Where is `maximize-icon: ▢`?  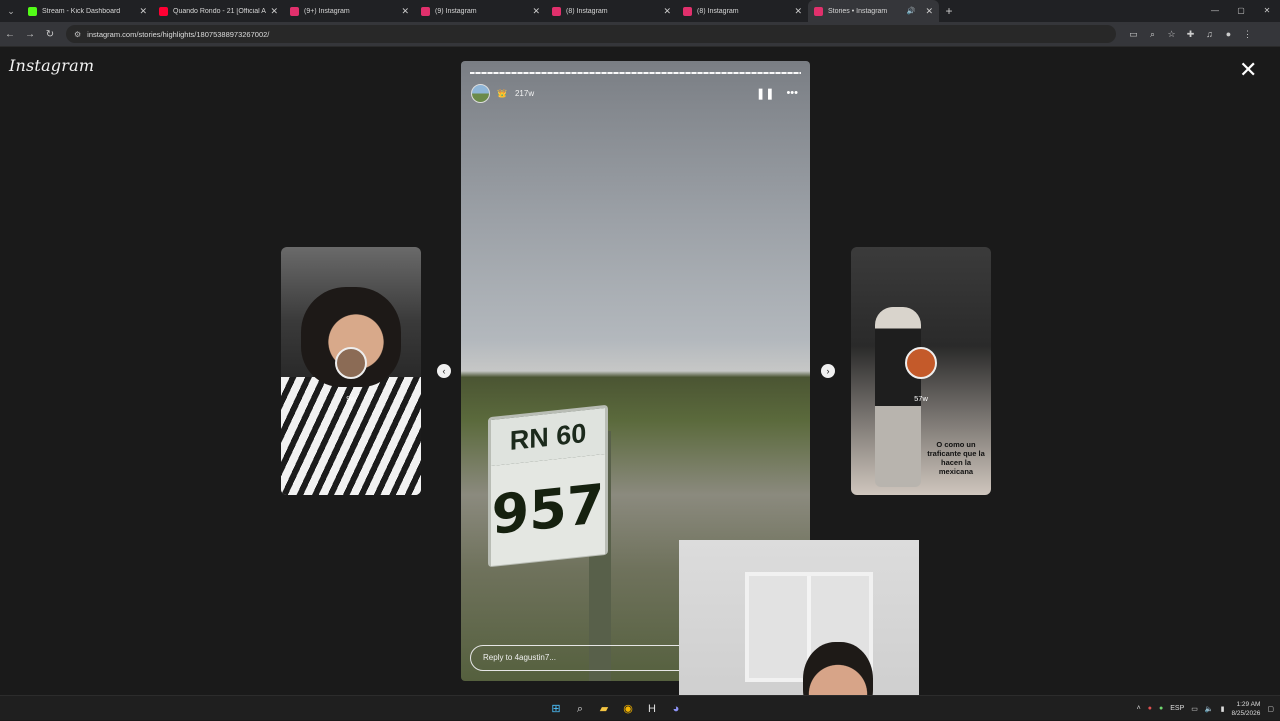 maximize-icon: ▢ is located at coordinates (1241, 11).